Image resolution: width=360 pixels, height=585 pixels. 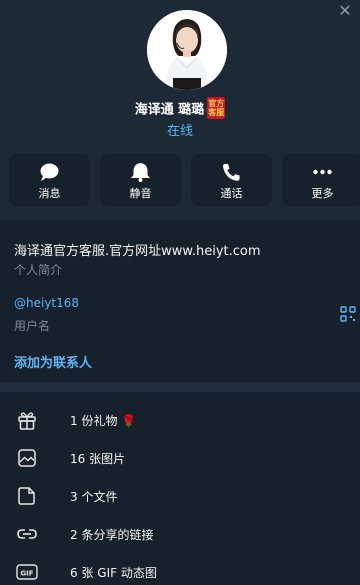 I want to click on close-icon: ✕, so click(x=345, y=11).